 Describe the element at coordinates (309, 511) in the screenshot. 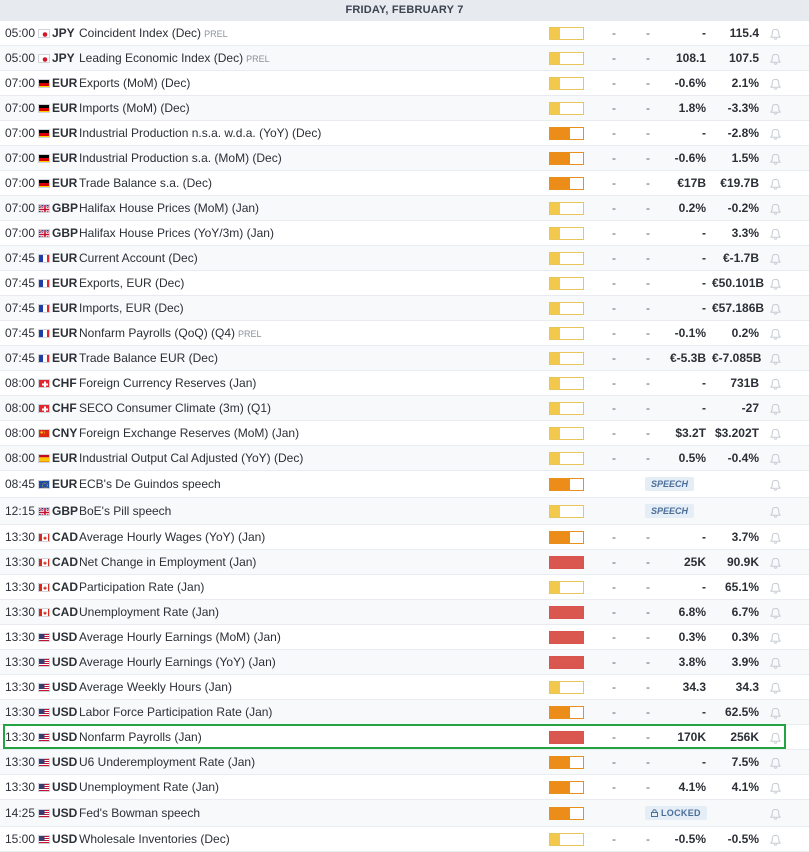

I see `event-name: BoE's Pill speech` at that location.